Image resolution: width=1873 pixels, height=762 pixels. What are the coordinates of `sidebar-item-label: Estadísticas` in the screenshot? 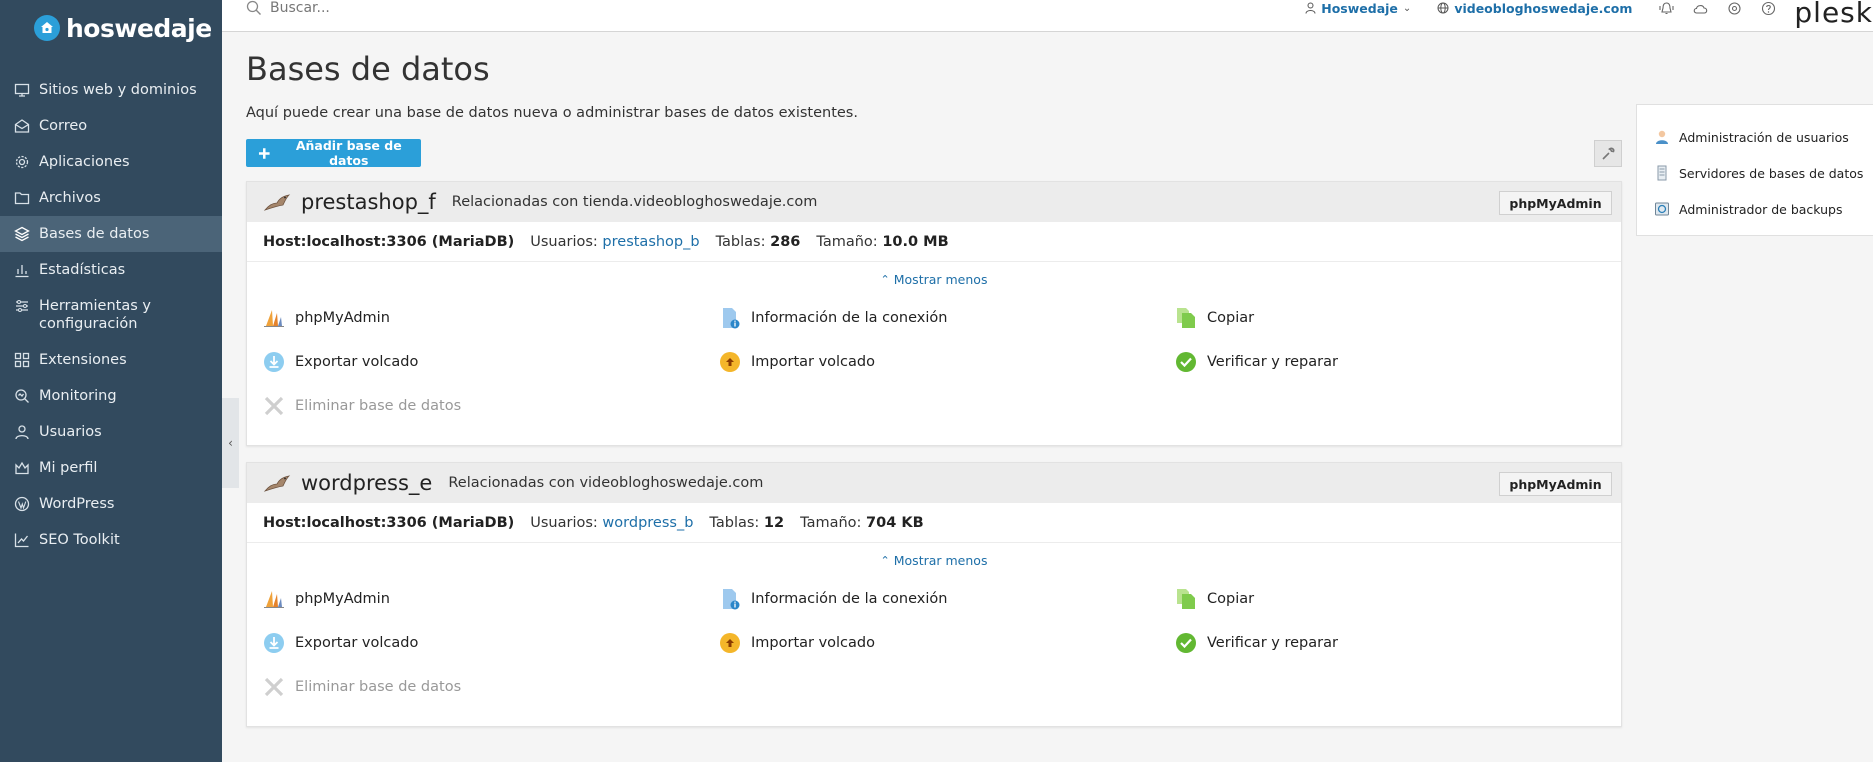 It's located at (82, 270).